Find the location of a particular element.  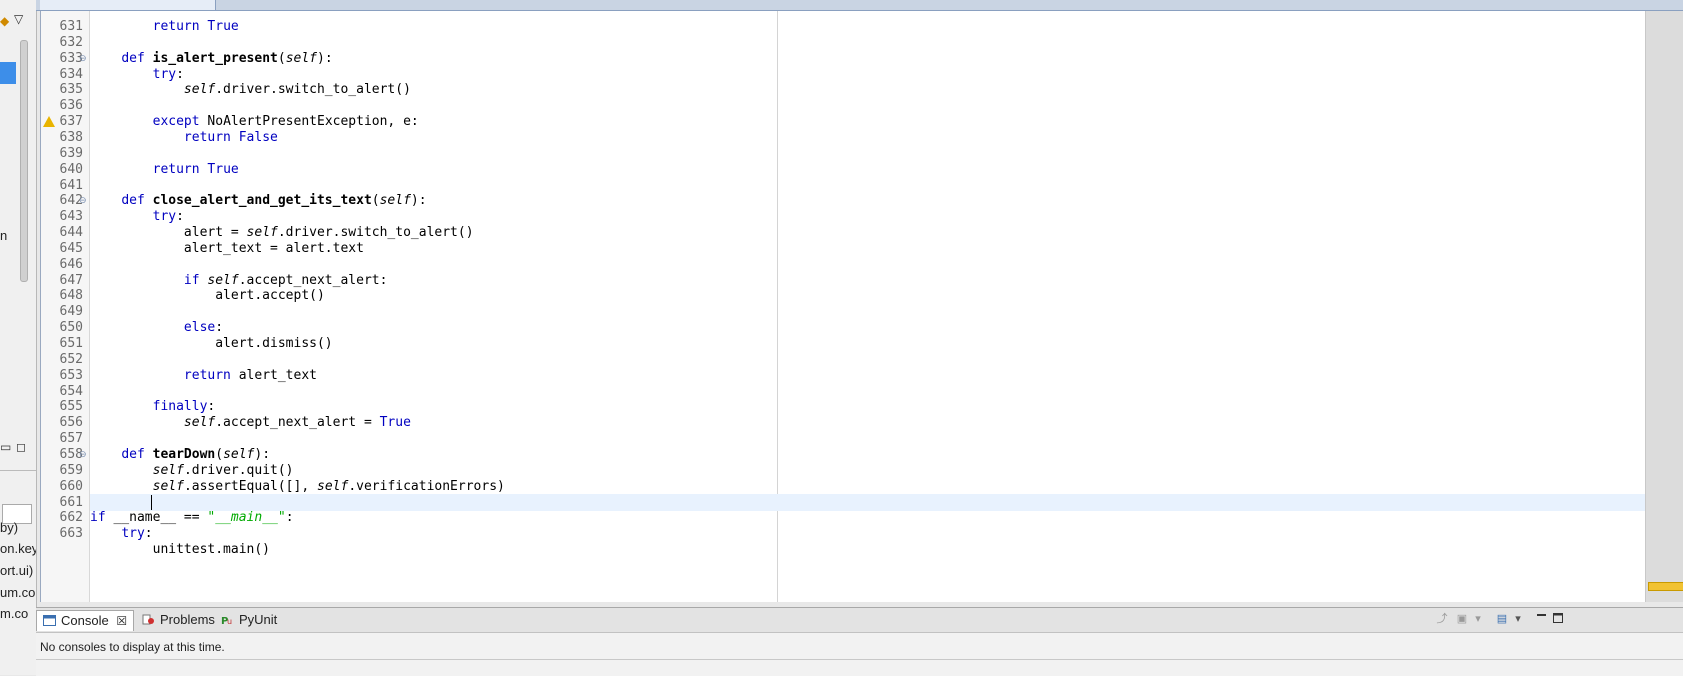

close-icon: ☒ is located at coordinates (121, 621).